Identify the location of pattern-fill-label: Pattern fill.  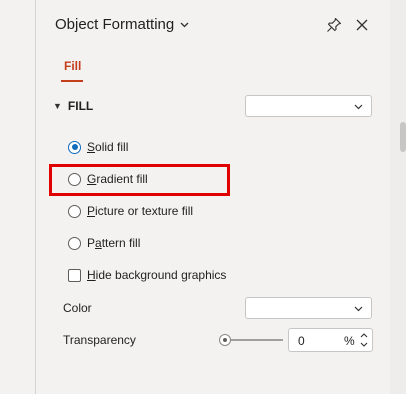
(114, 243).